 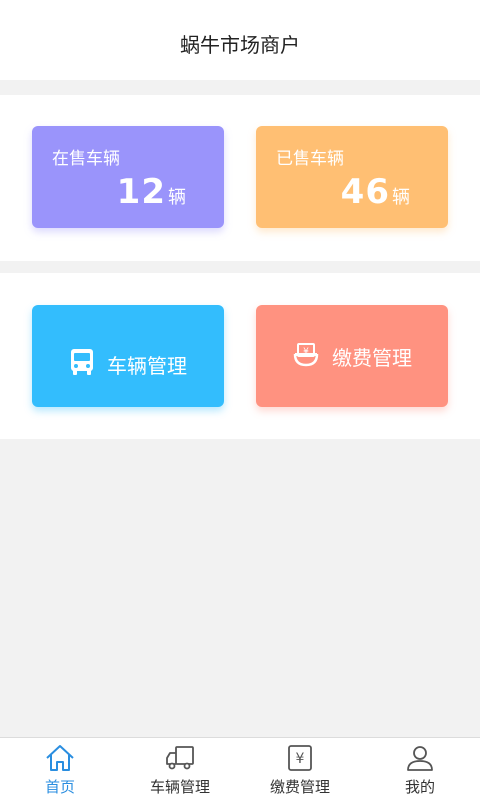 I want to click on truck-icon, so click(x=180, y=758).